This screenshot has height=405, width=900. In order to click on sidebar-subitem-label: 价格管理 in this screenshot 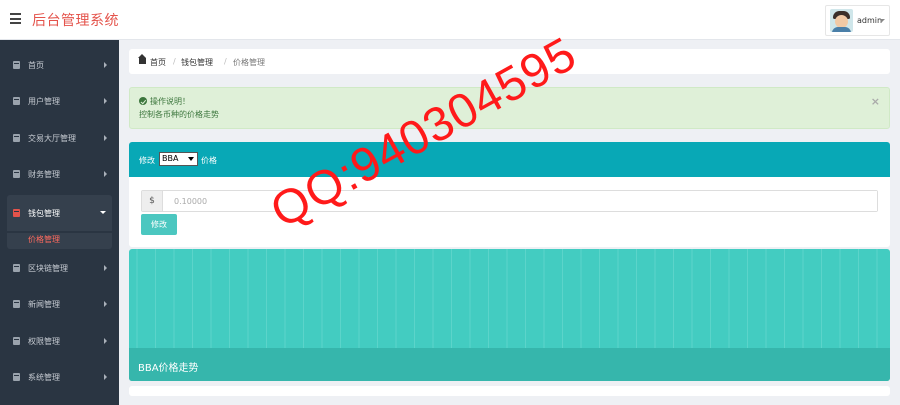, I will do `click(44, 239)`.